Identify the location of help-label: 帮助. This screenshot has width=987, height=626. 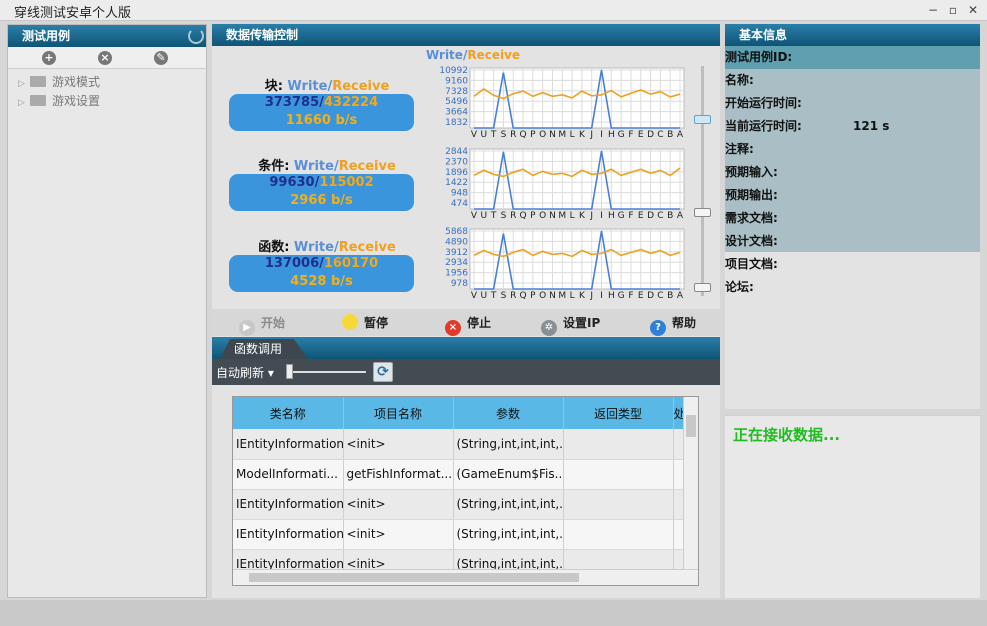
(684, 323).